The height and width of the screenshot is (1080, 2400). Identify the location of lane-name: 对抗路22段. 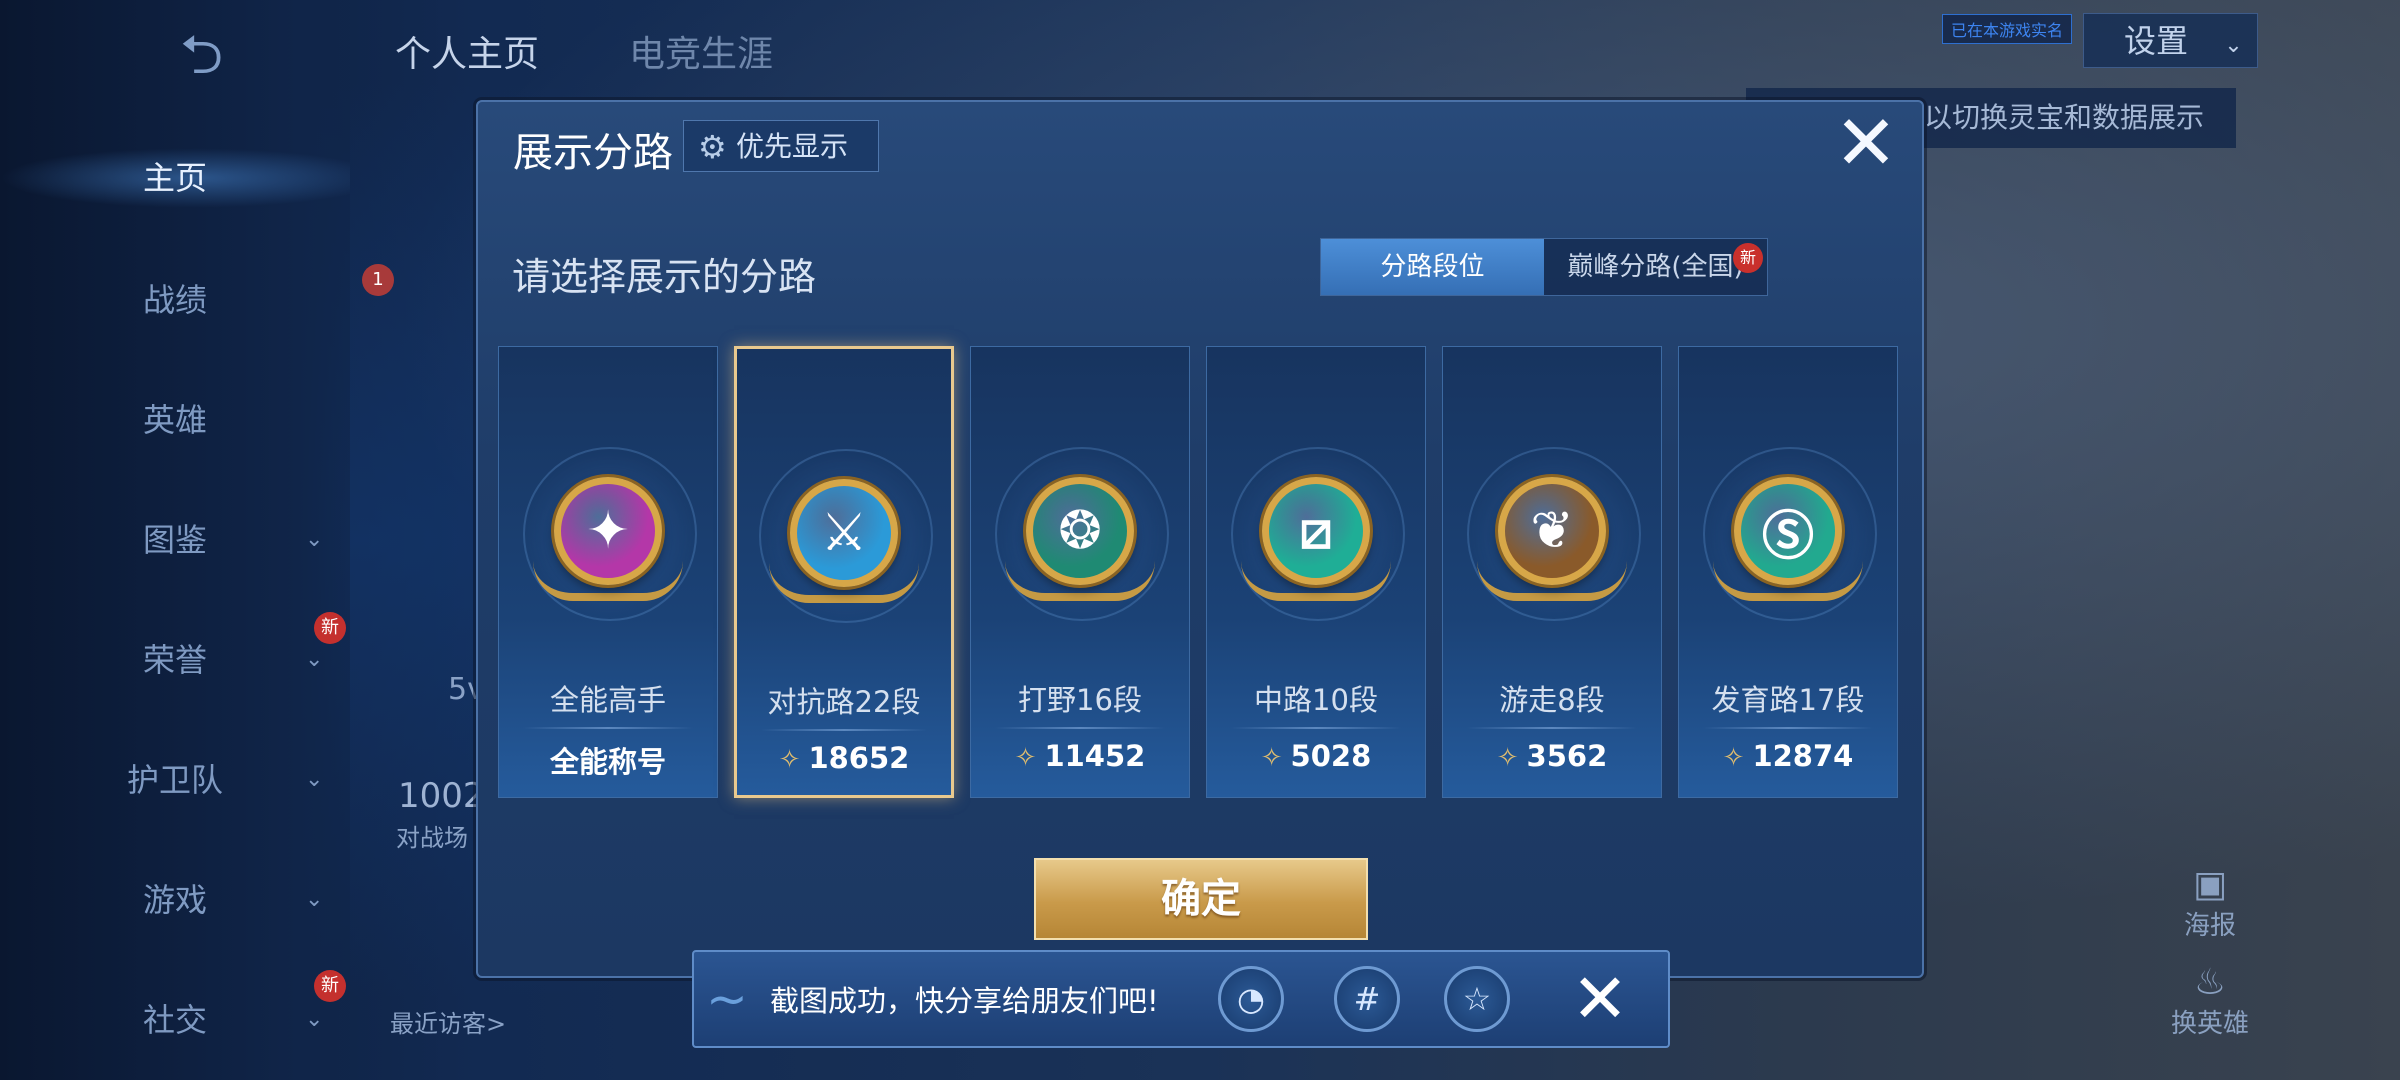
(844, 702).